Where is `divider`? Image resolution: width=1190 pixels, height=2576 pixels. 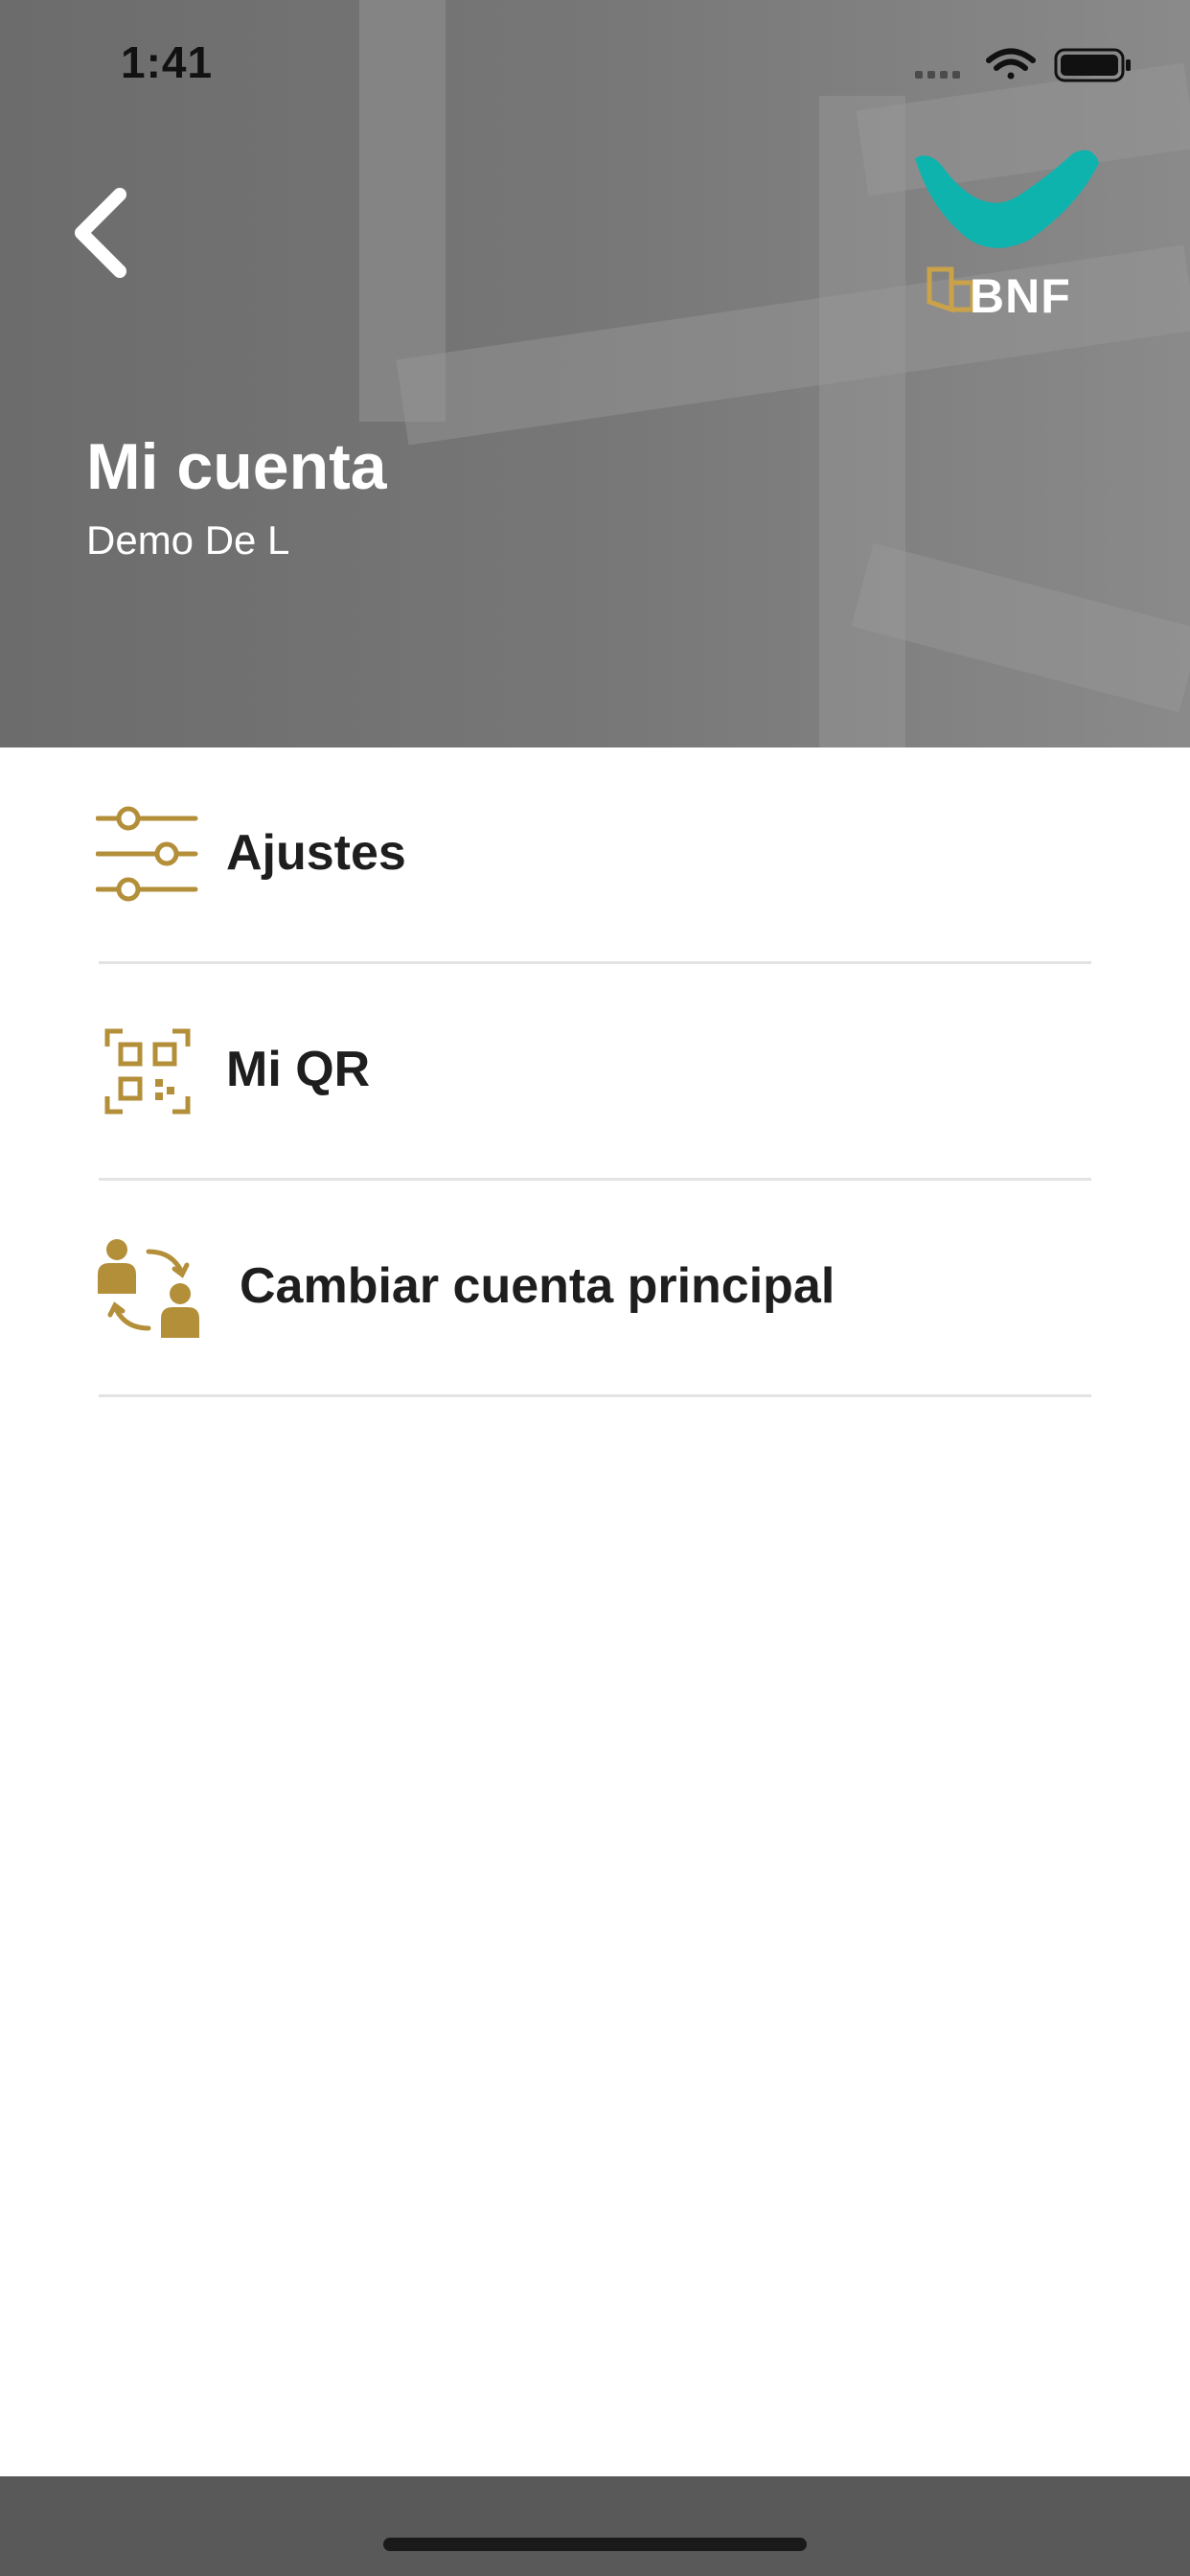
divider is located at coordinates (595, 1395).